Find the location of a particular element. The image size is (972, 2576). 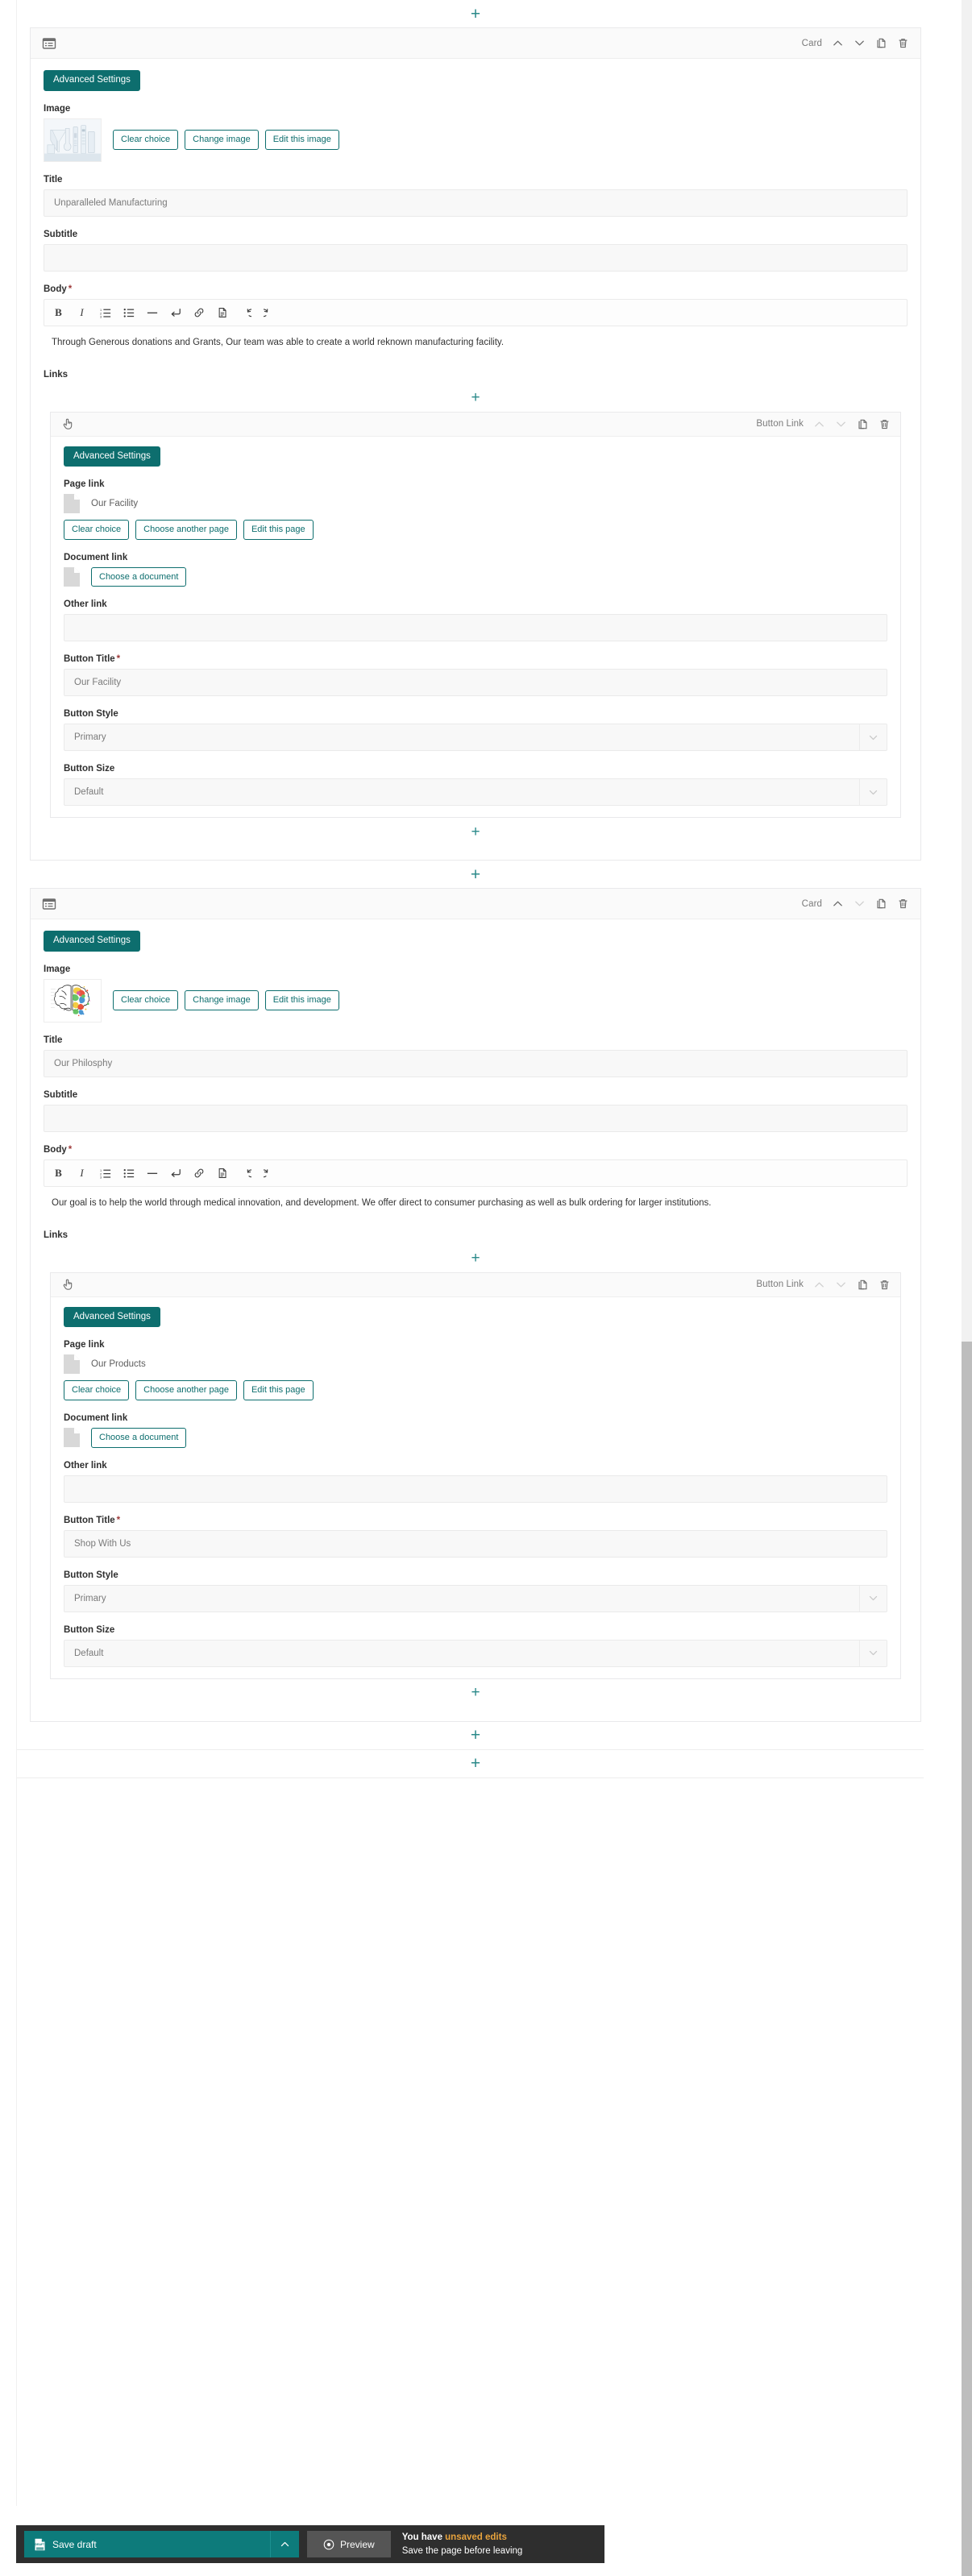

eye-icon is located at coordinates (328, 2544).